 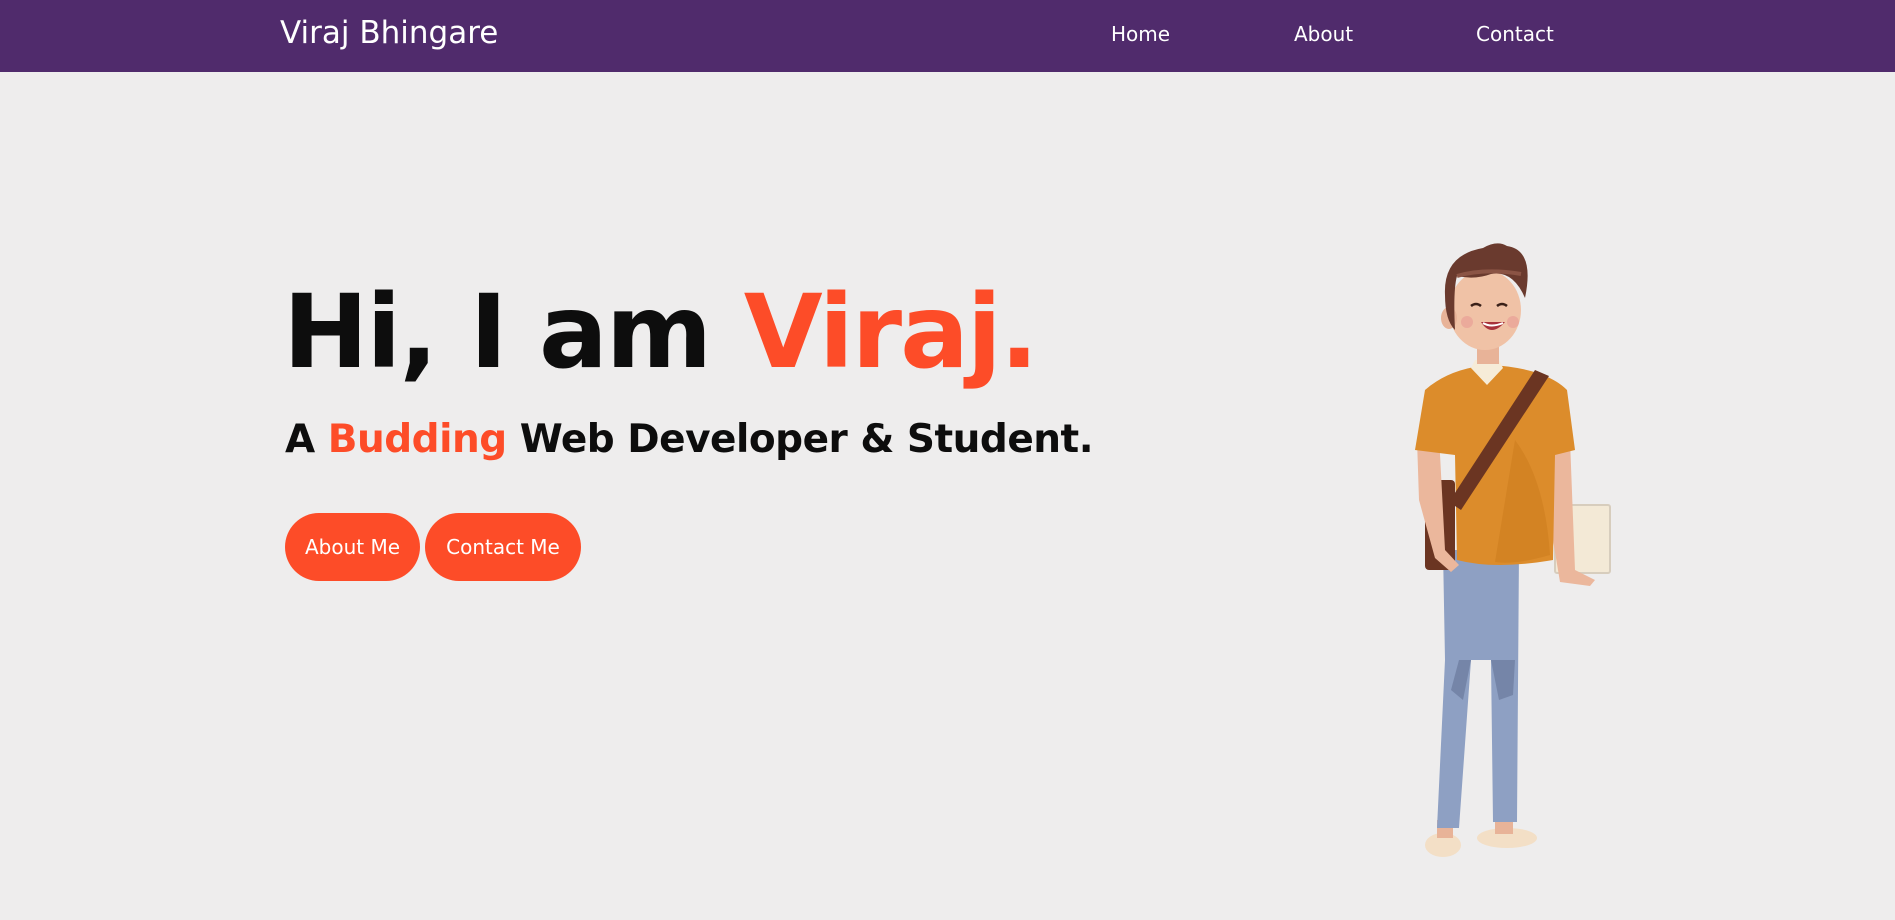 I want to click on hero-heading: Hi, I am Viraj., so click(x=661, y=333).